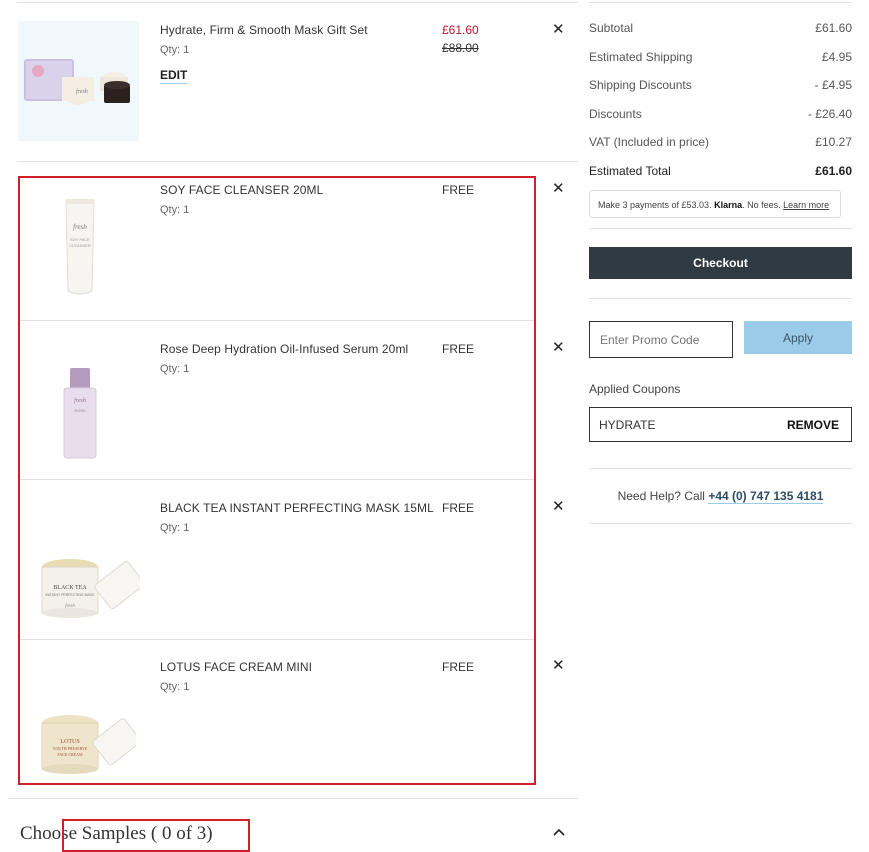 This screenshot has height=852, width=869. I want to click on original-price: £88.00, so click(460, 48).